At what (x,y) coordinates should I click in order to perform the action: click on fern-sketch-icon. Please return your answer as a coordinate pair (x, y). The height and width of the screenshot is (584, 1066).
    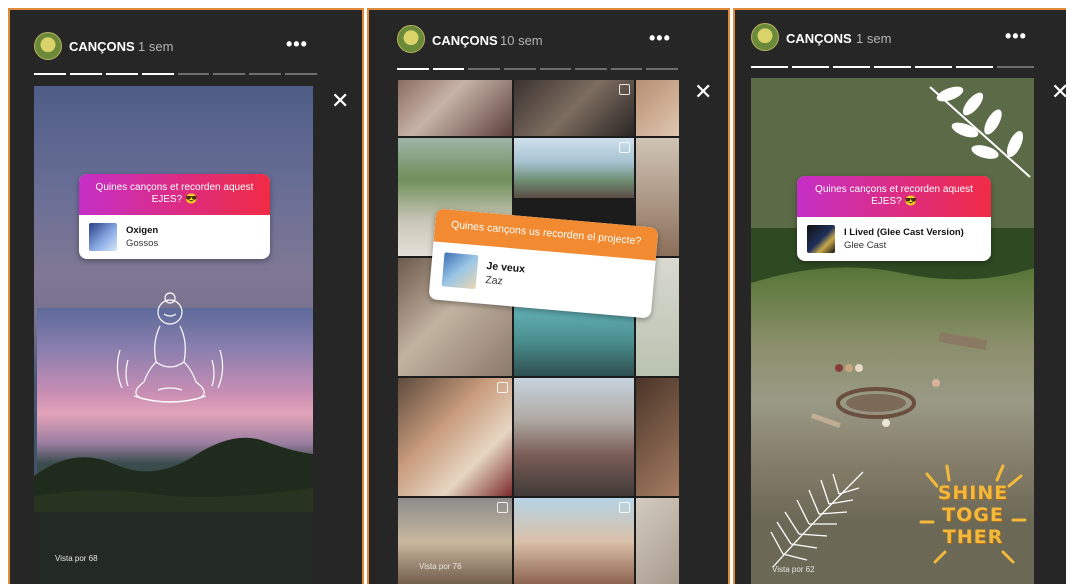
    Looking at the image, I should click on (817, 519).